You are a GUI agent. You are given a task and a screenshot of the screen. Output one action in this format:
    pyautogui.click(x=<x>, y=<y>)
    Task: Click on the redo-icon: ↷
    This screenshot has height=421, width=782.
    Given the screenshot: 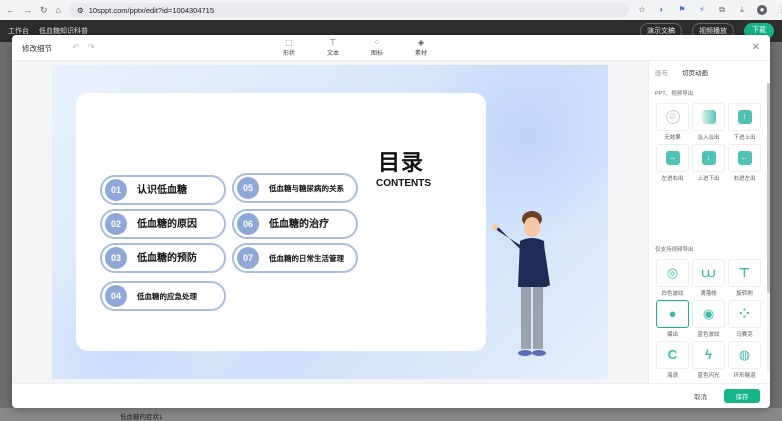 What is the action you would take?
    pyautogui.click(x=92, y=47)
    